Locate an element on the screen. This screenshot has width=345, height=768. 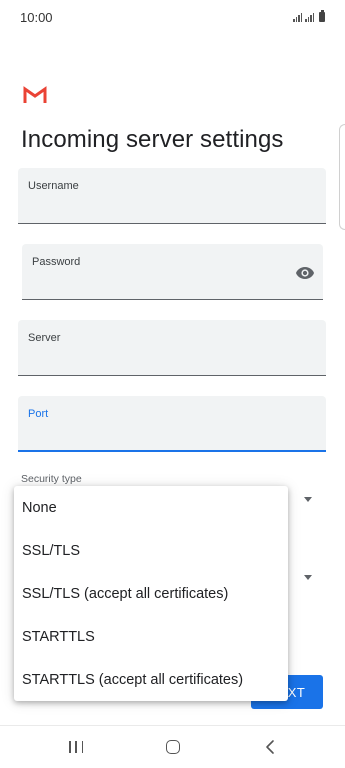
menu-item-ssl-tls-accept-all: SSL/TLS (accept all certificates) is located at coordinates (151, 593).